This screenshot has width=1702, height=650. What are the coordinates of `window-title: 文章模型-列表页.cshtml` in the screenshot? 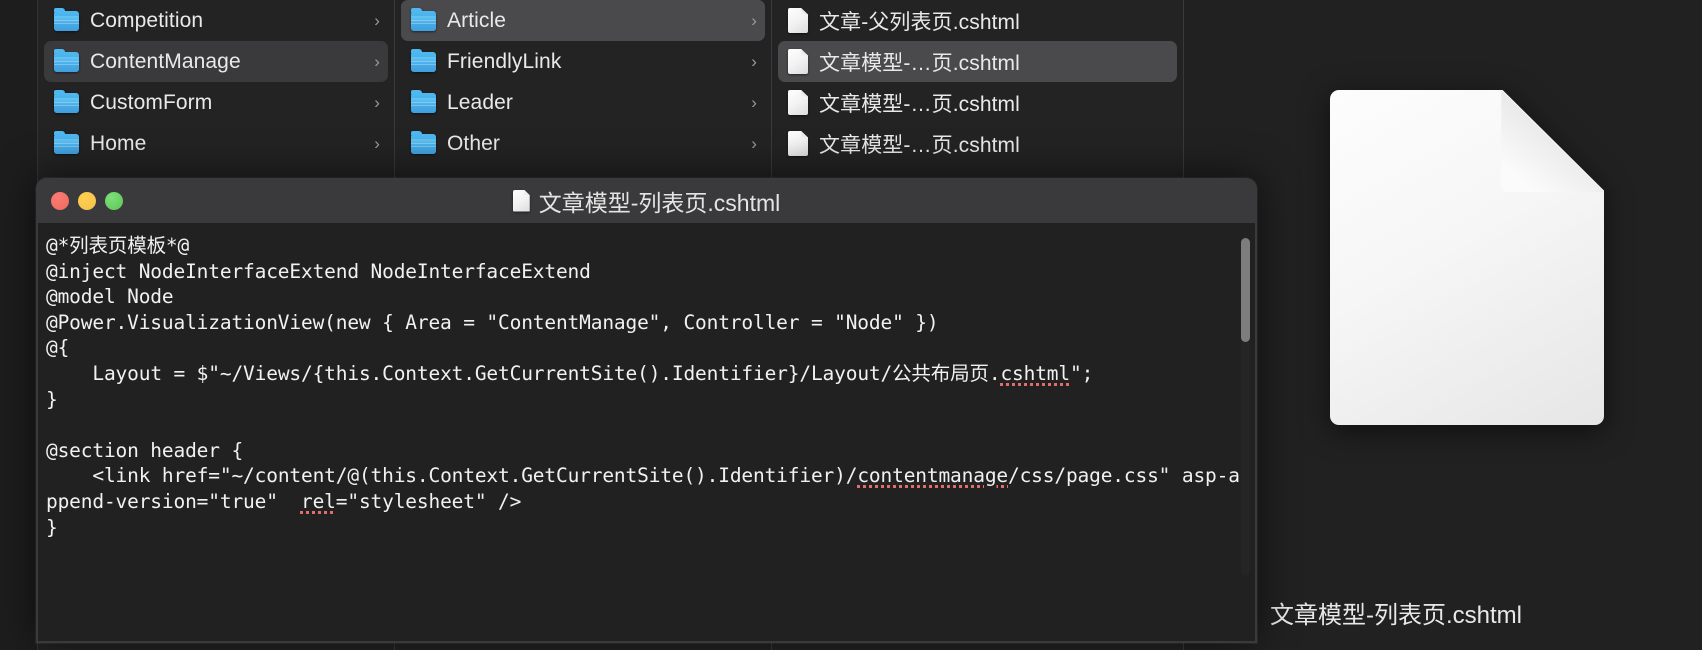 It's located at (646, 201).